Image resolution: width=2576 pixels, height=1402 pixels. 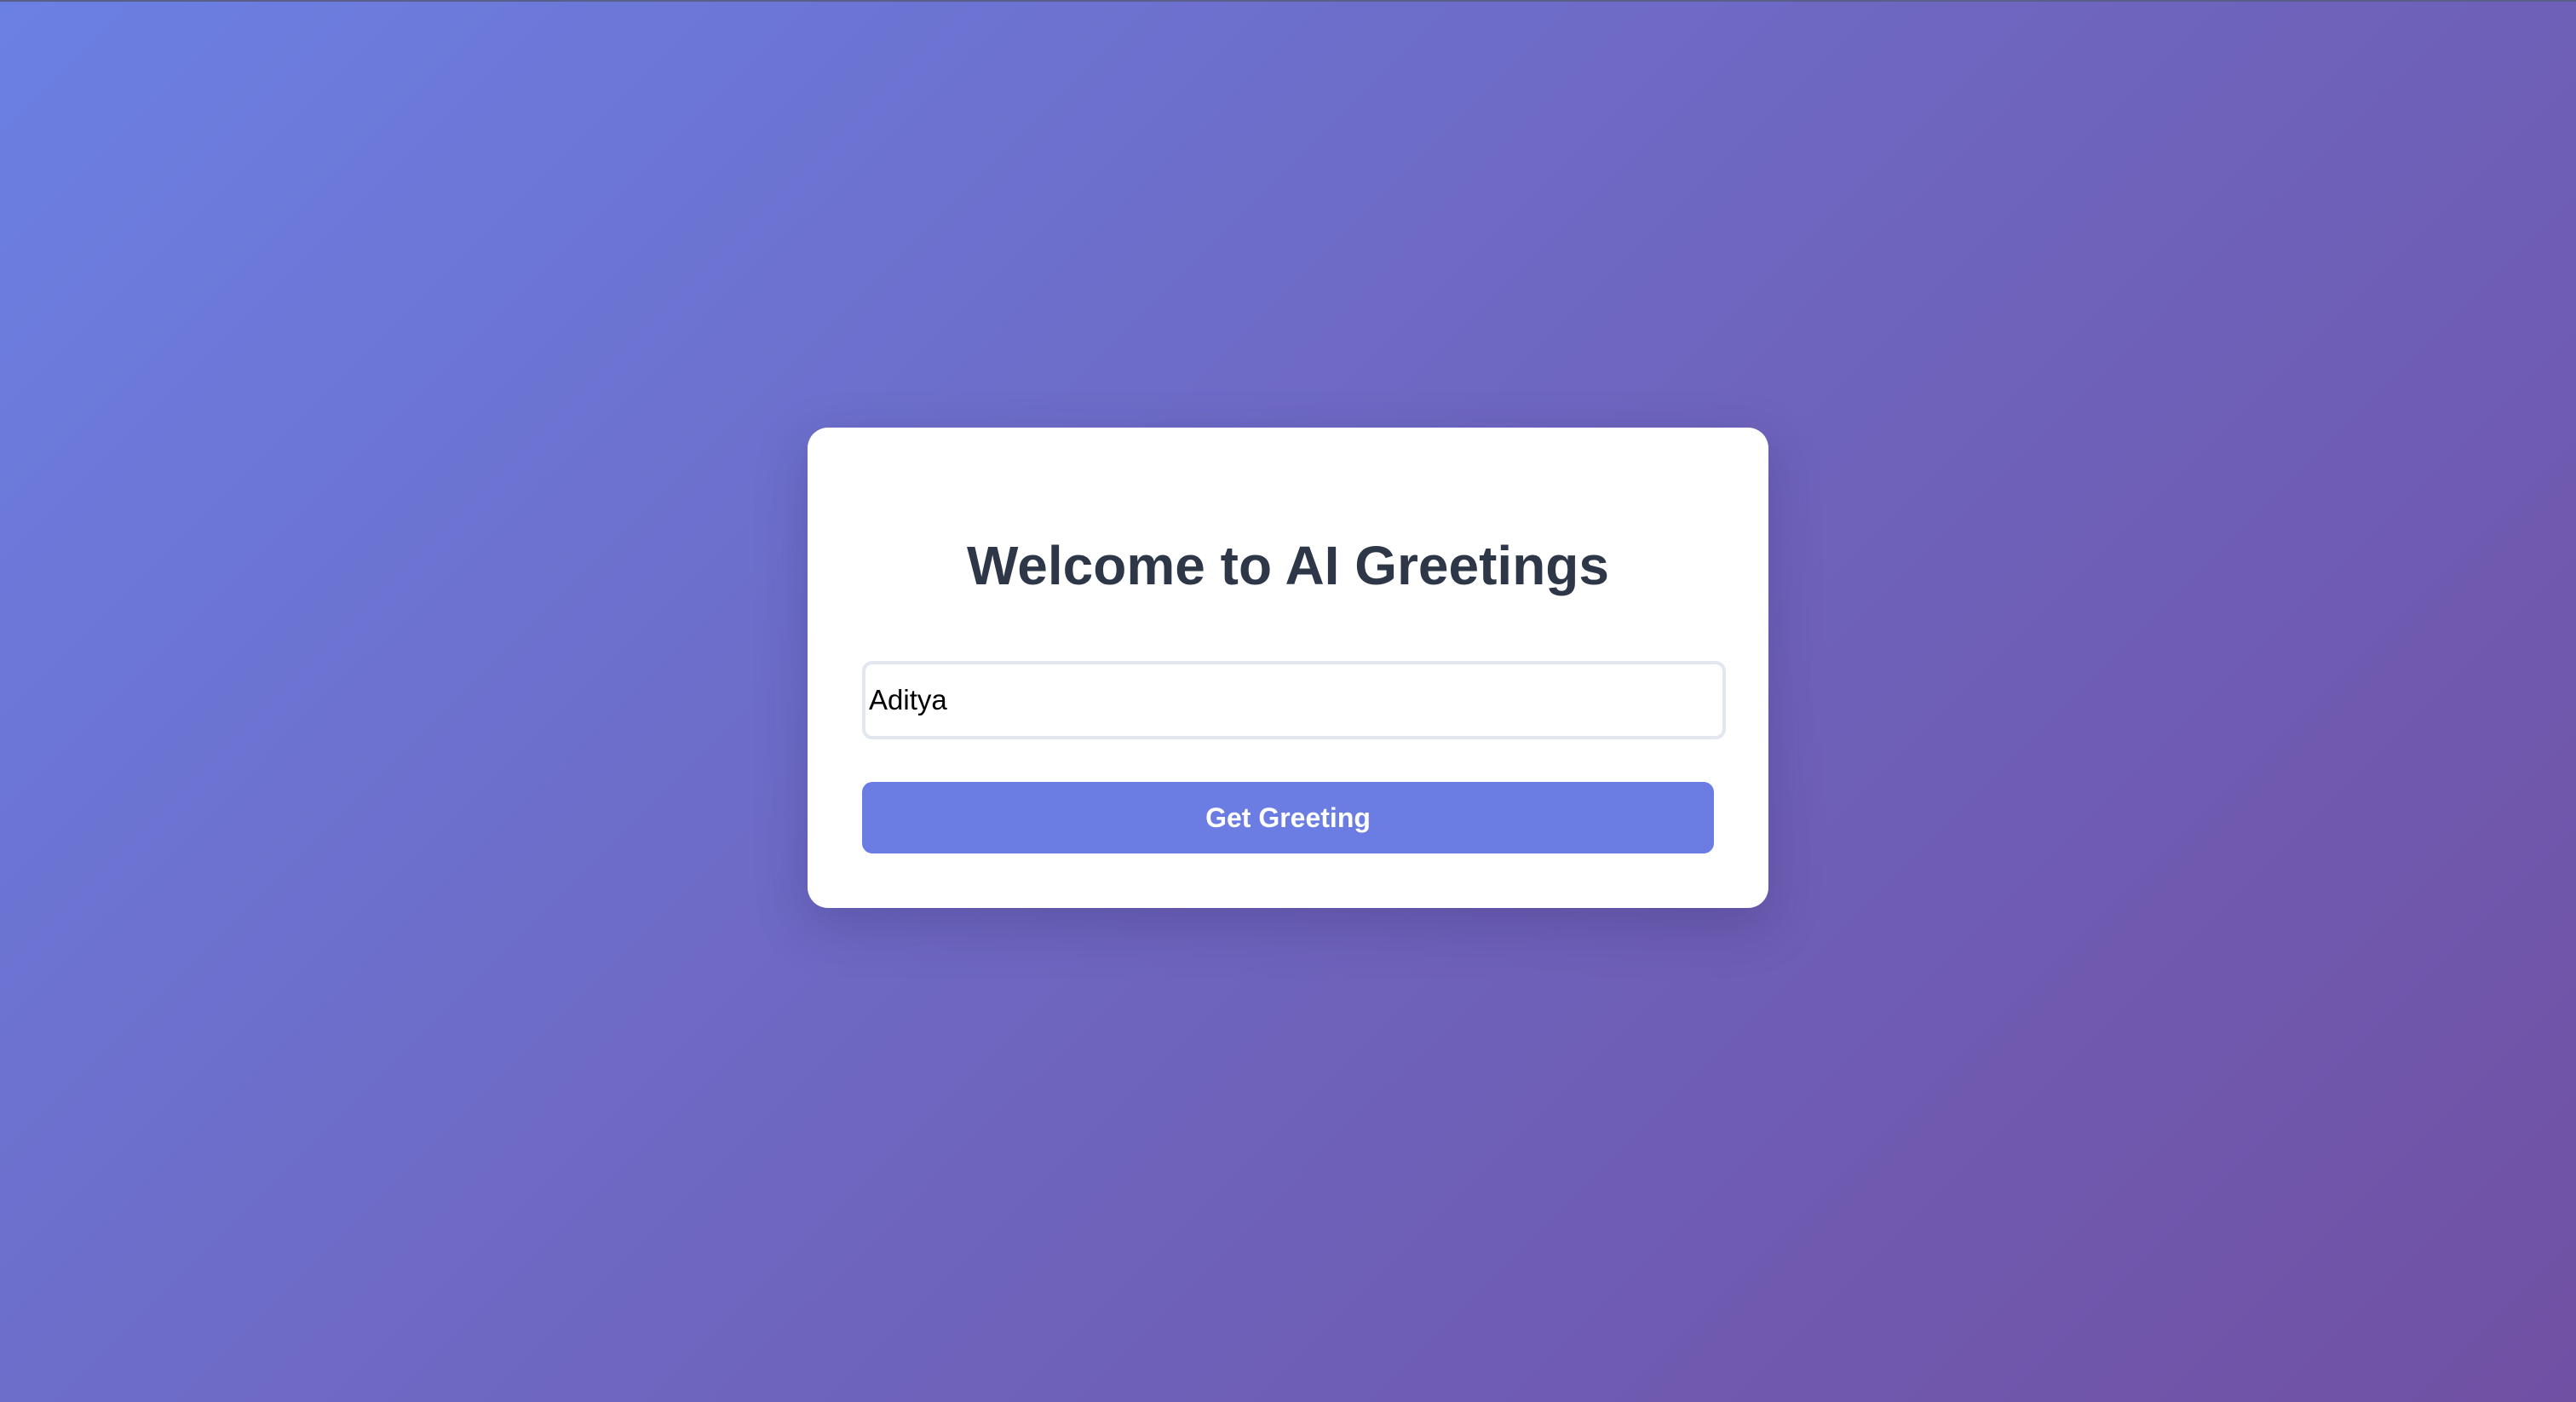 What do you see at coordinates (1288, 565) in the screenshot?
I see `card-title: Welcome to AI Greetings` at bounding box center [1288, 565].